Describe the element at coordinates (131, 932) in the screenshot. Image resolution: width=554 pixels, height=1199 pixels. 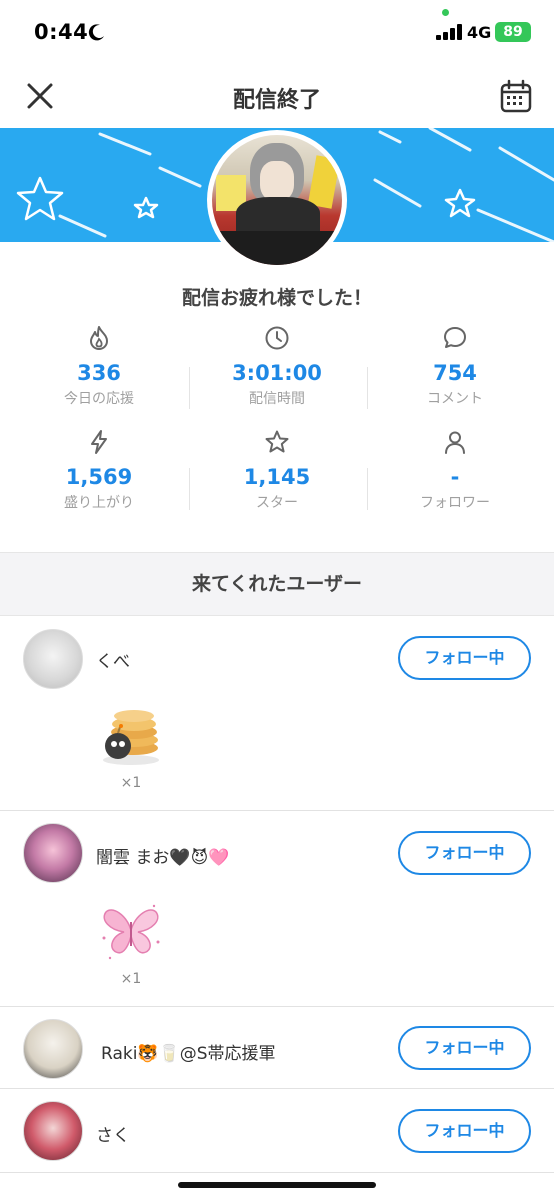
I see `pink-butterfly-gift-icon` at that location.